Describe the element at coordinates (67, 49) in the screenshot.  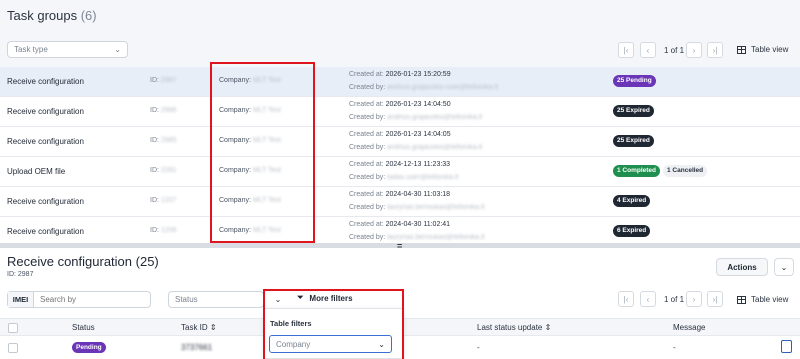
I see `task-type-select: Task type ⌄` at that location.